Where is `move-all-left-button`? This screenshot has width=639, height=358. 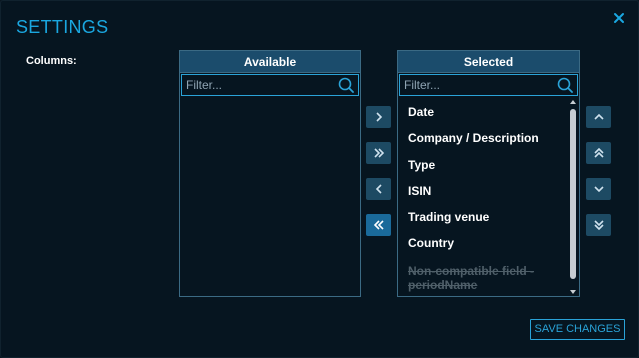
move-all-left-button is located at coordinates (378, 225).